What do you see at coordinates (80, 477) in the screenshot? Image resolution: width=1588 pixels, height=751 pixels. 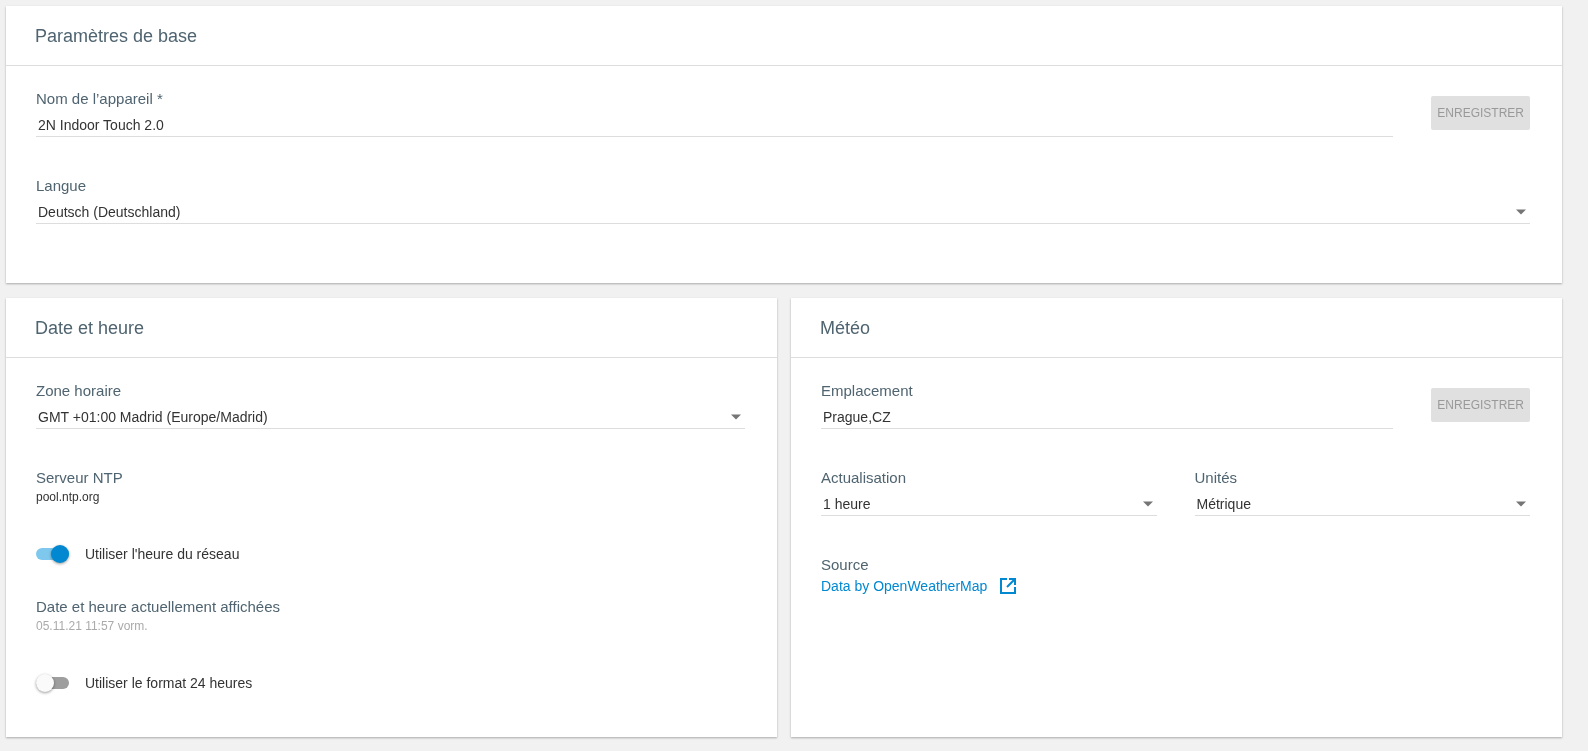 I see `info-label: Serveur NTP` at bounding box center [80, 477].